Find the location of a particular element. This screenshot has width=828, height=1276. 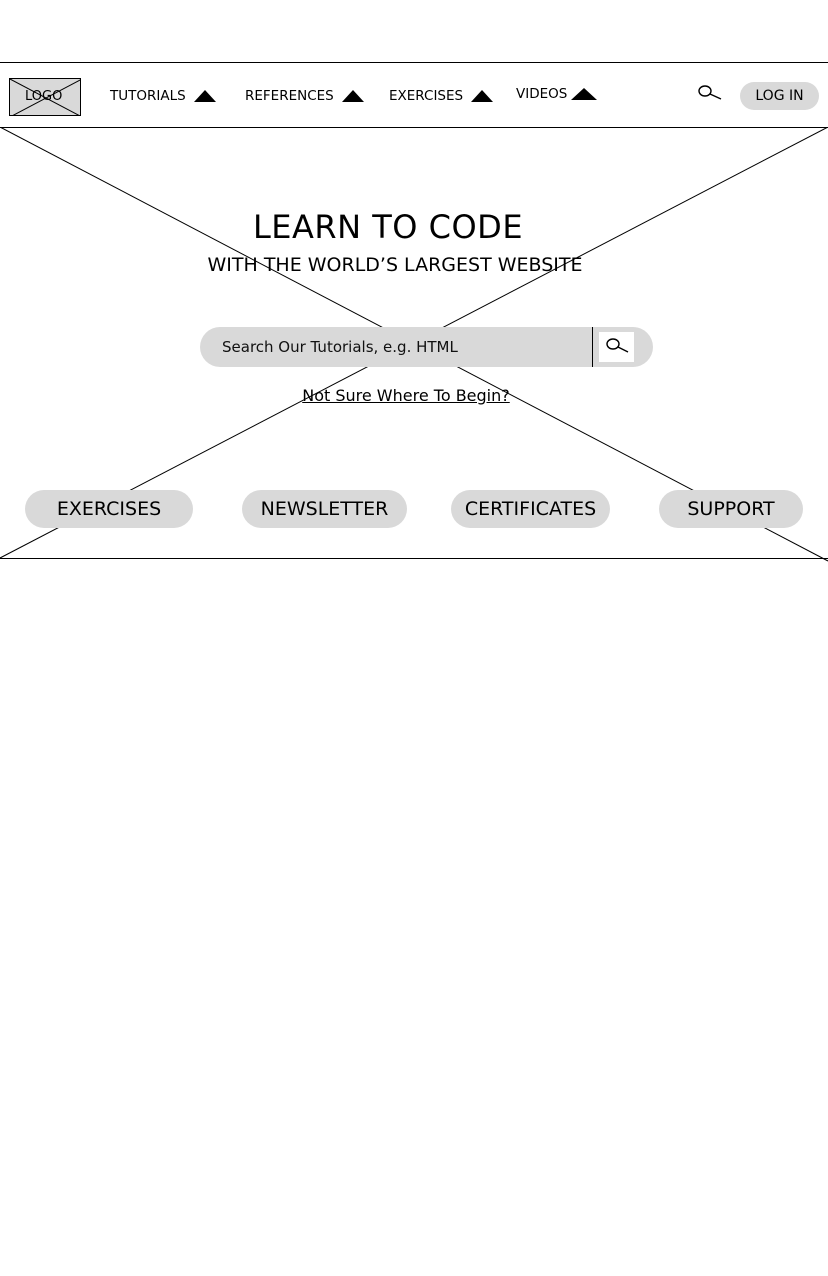

support-button: SUPPORT is located at coordinates (731, 509).